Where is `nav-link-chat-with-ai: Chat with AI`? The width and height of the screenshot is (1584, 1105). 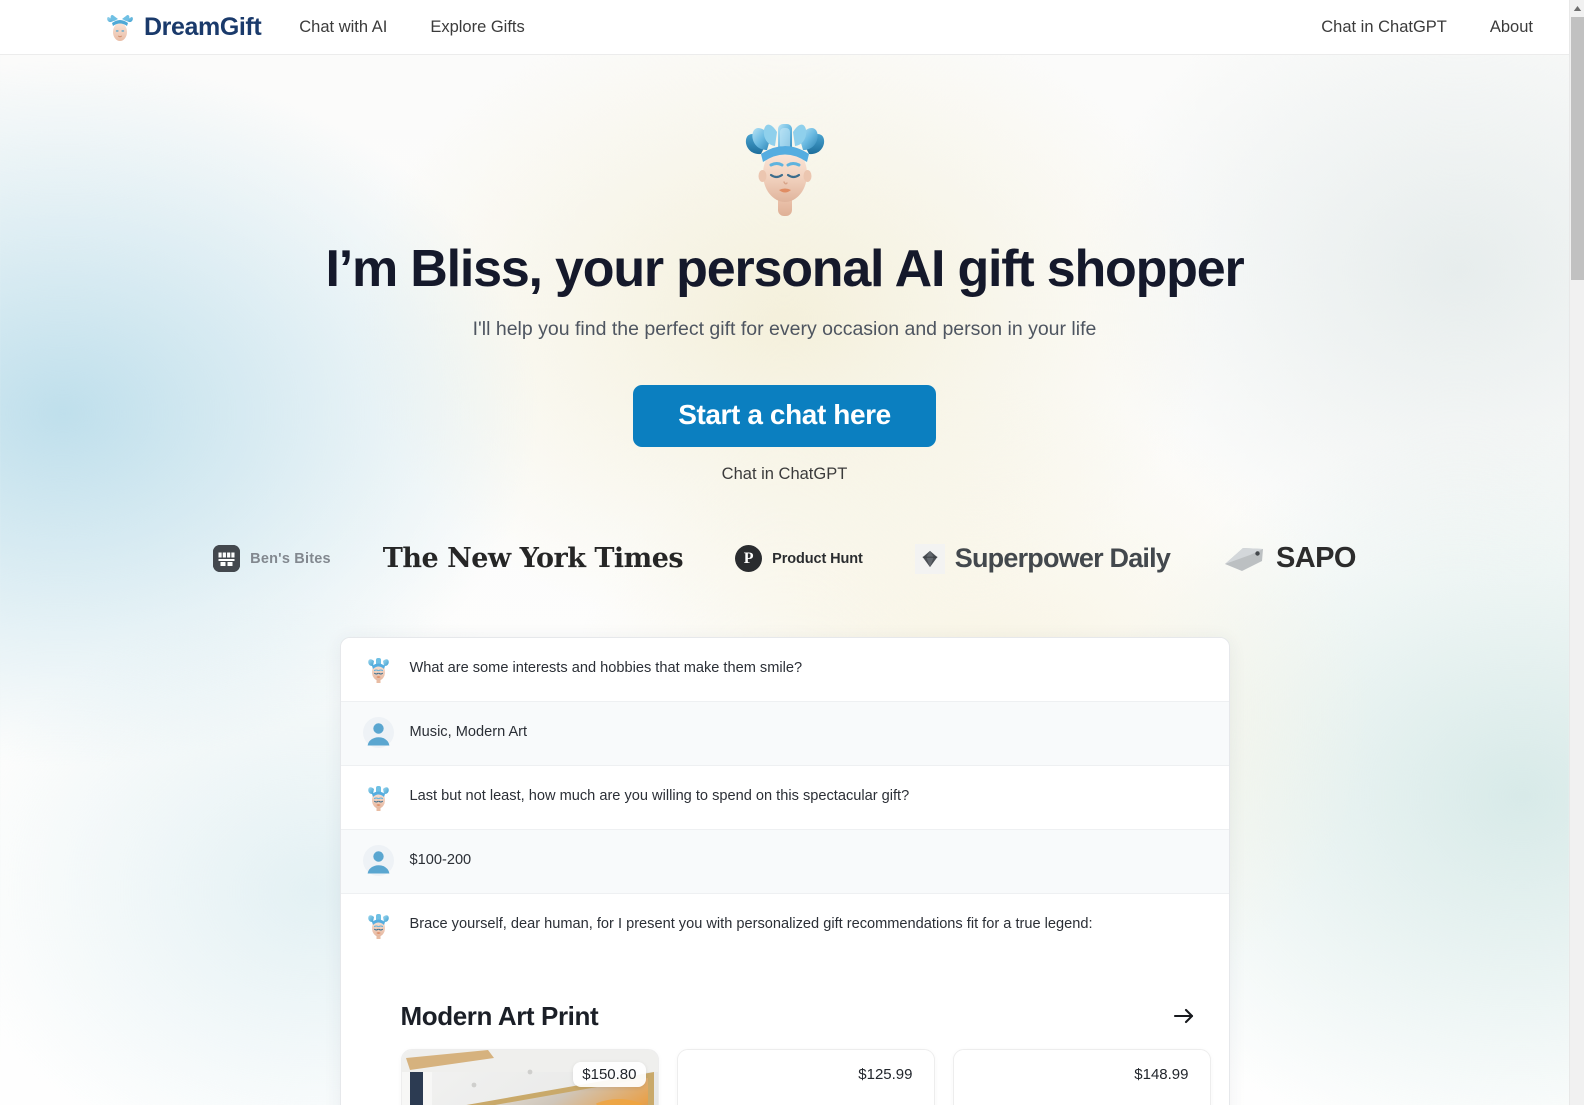
nav-link-chat-with-ai: Chat with AI is located at coordinates (343, 27).